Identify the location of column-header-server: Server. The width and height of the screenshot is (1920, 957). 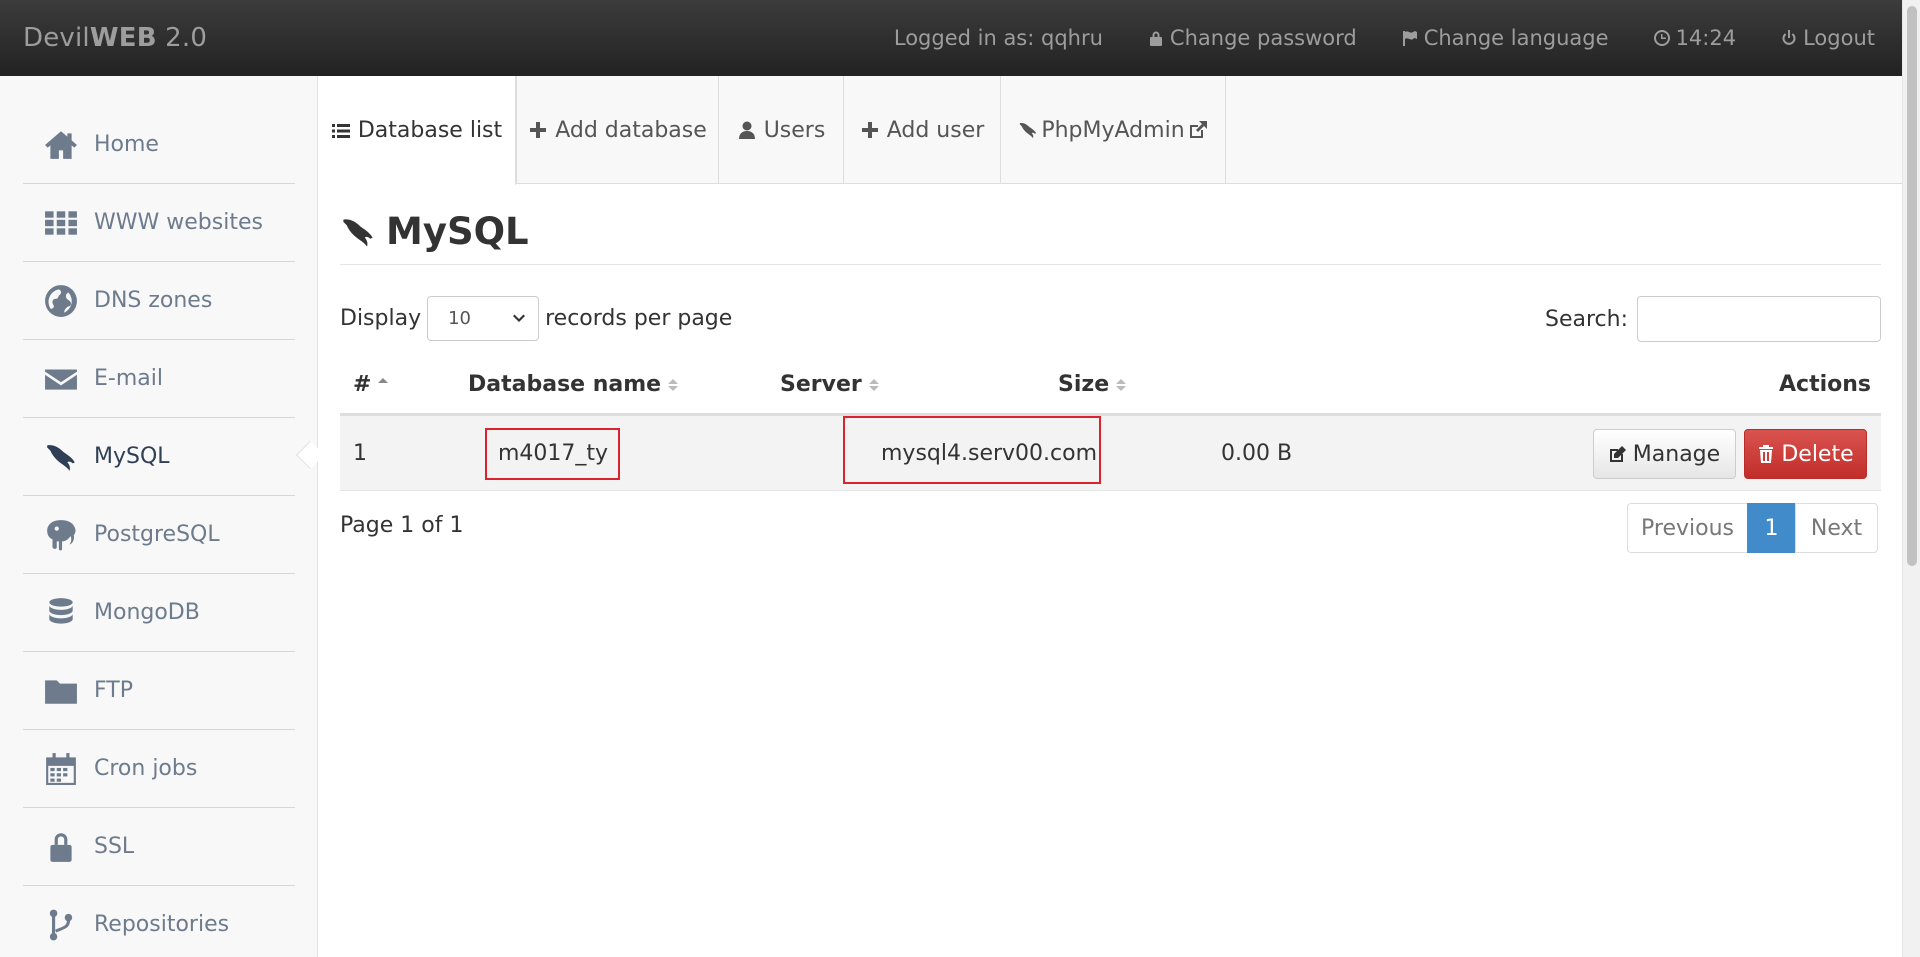
(830, 384).